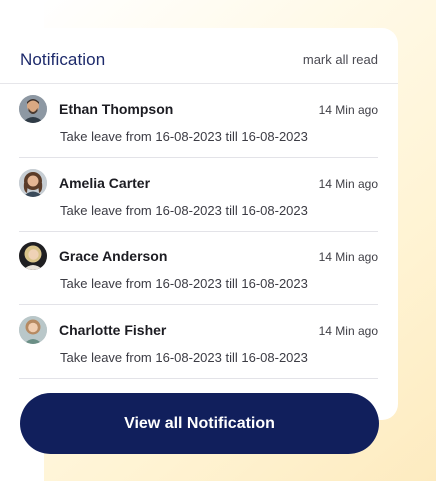  What do you see at coordinates (113, 256) in the screenshot?
I see `sender-name: Grace Anderson` at bounding box center [113, 256].